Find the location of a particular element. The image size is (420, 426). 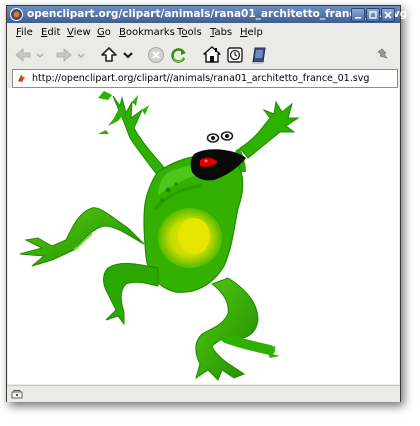

back-history-icon is located at coordinates (40, 55).